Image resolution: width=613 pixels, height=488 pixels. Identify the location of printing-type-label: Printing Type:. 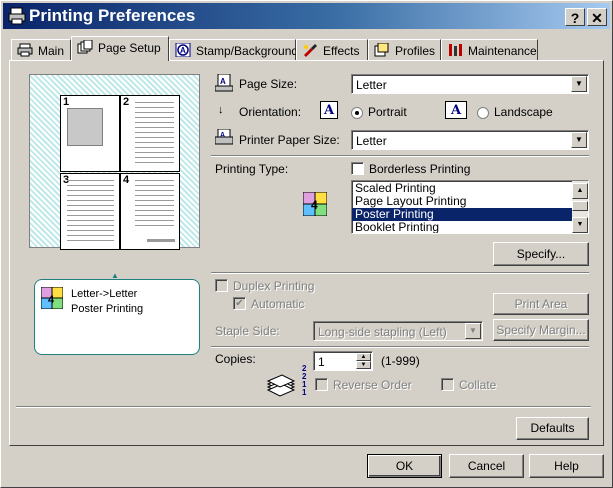
(252, 169).